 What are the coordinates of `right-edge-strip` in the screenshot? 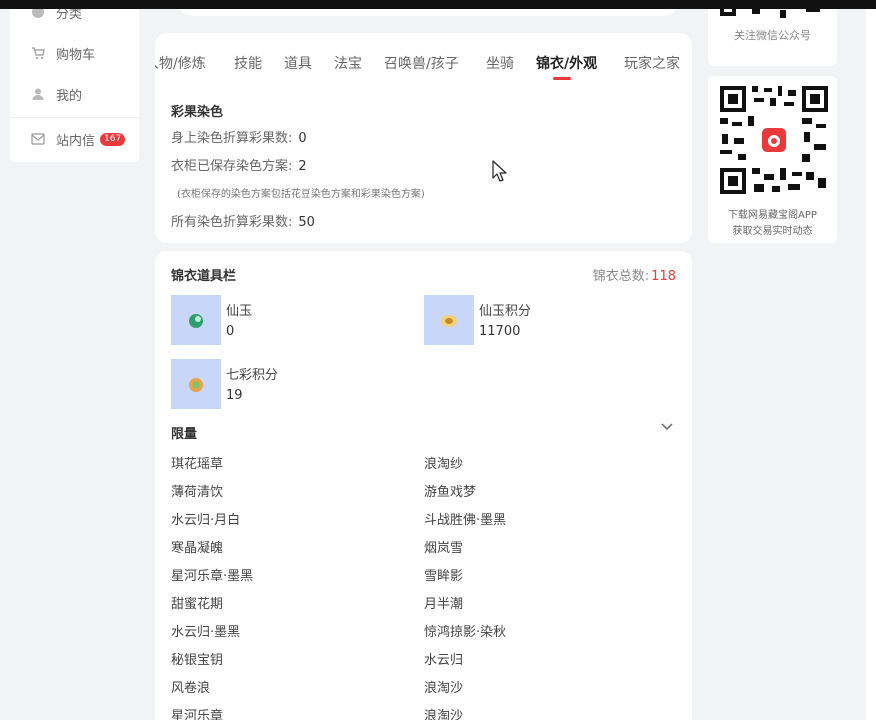 It's located at (871, 360).